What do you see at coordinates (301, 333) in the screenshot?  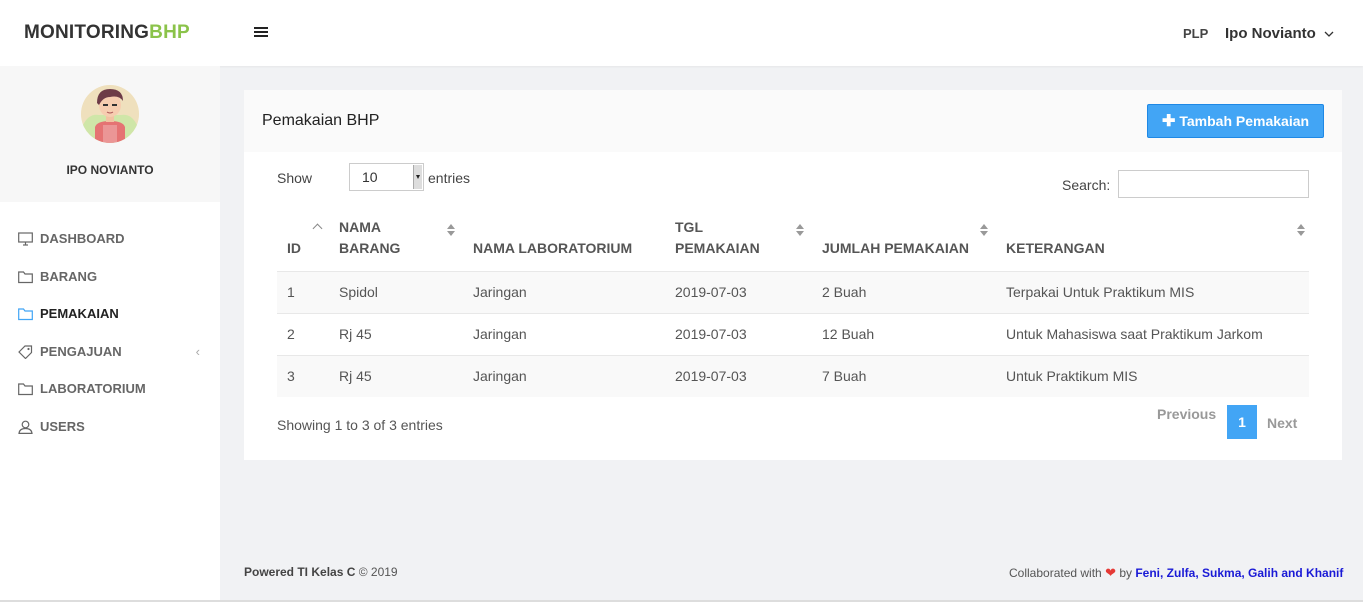 I see `cell-id: 2` at bounding box center [301, 333].